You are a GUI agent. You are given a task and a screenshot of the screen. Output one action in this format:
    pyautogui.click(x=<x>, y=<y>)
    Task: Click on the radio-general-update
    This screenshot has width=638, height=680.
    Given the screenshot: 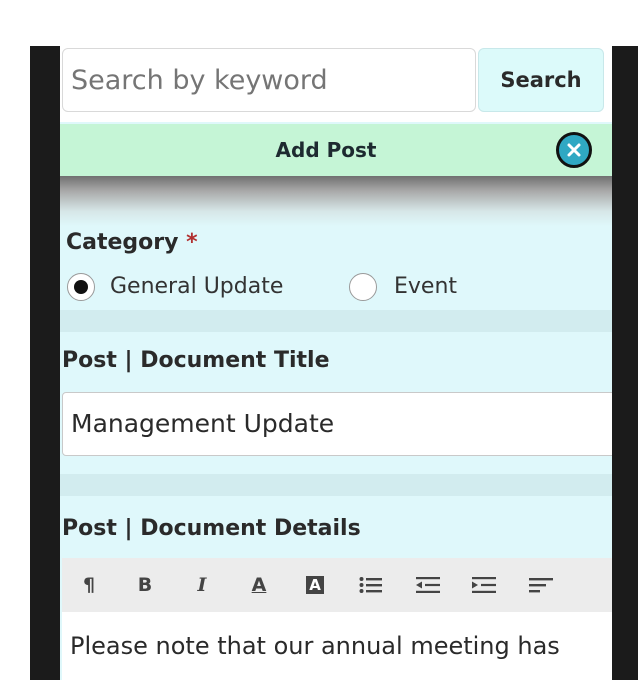 What is the action you would take?
    pyautogui.click(x=81, y=287)
    